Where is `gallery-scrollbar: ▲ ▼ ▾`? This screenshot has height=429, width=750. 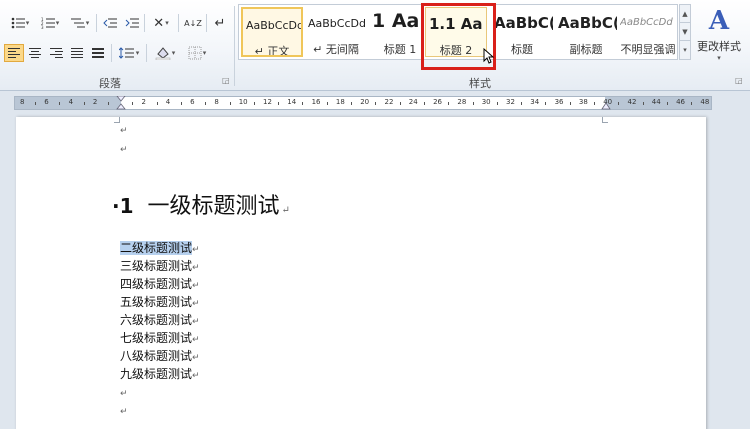 gallery-scrollbar: ▲ ▼ ▾ is located at coordinates (685, 32).